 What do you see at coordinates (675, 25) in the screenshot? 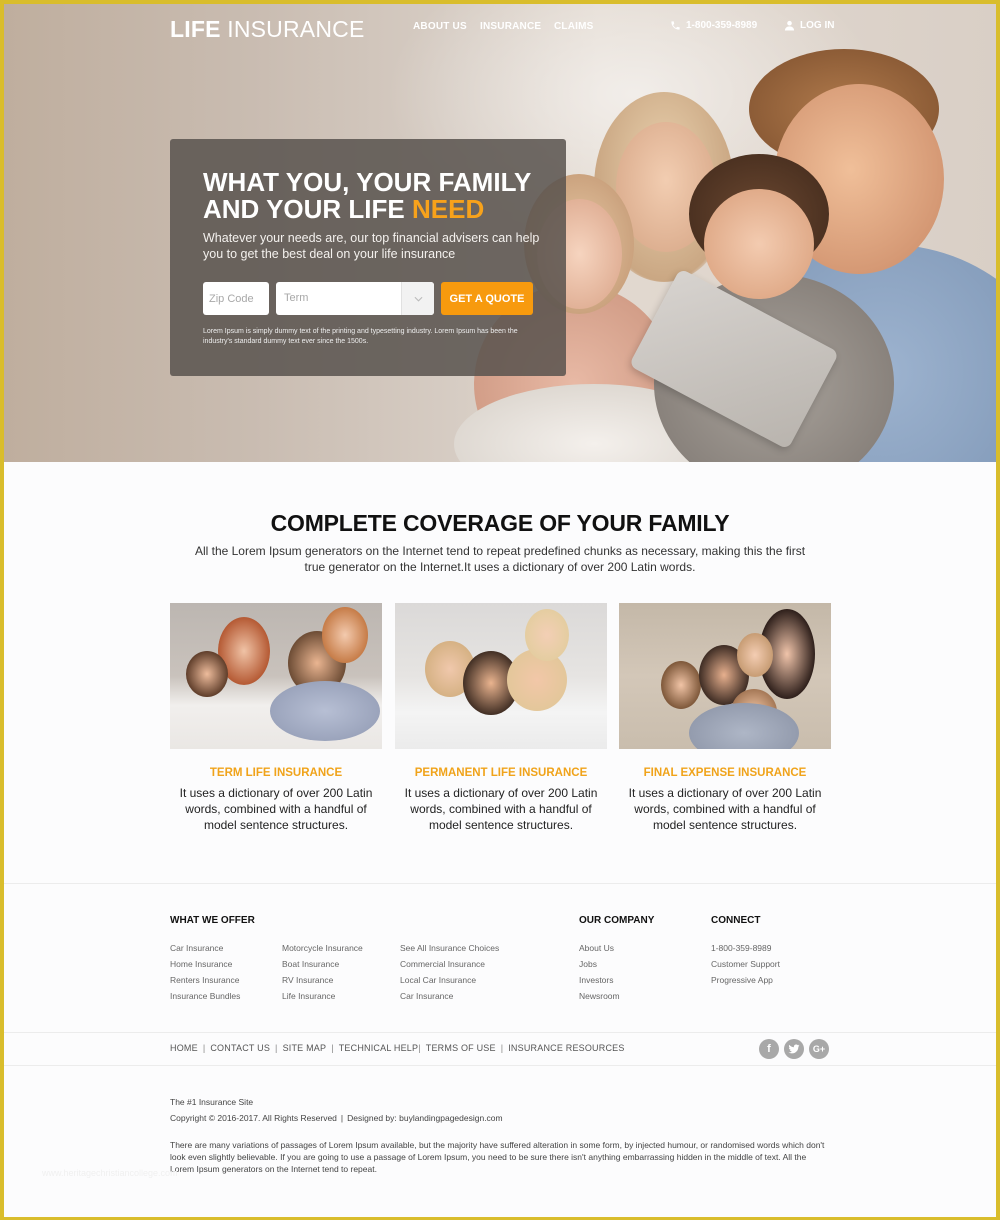
I see `phone-icon` at bounding box center [675, 25].